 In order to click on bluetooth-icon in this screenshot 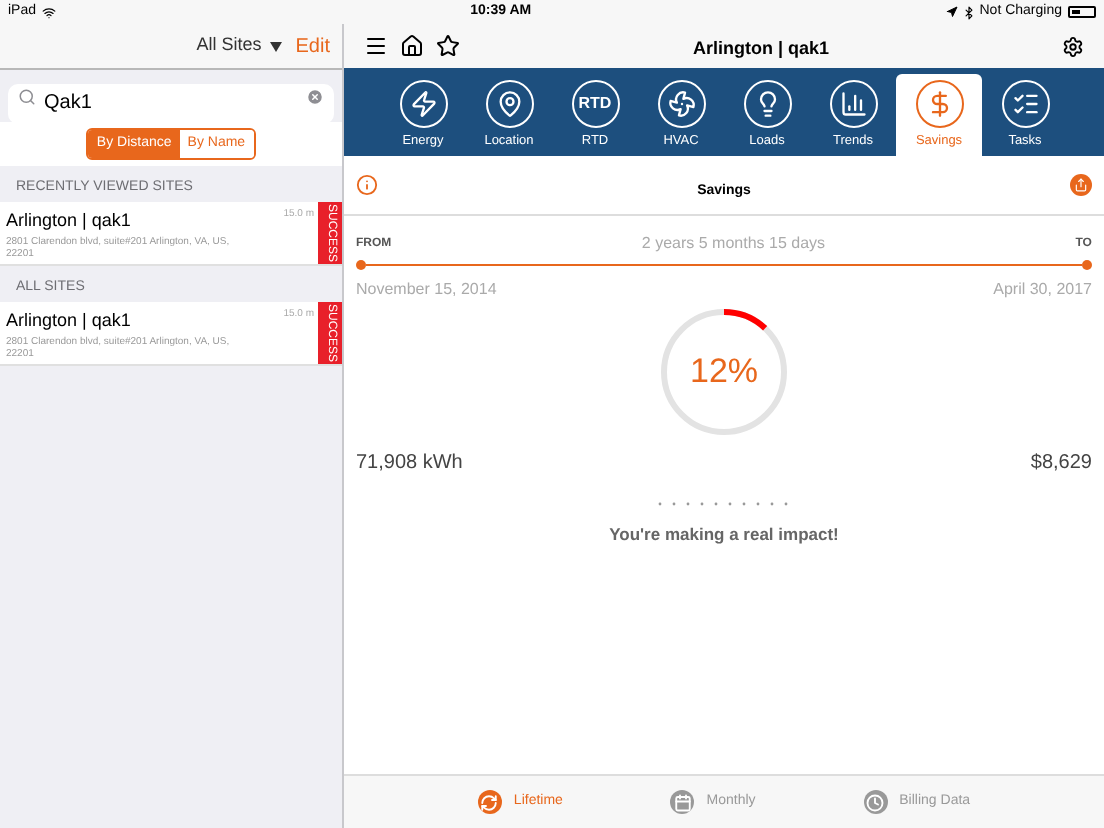, I will do `click(968, 12)`.